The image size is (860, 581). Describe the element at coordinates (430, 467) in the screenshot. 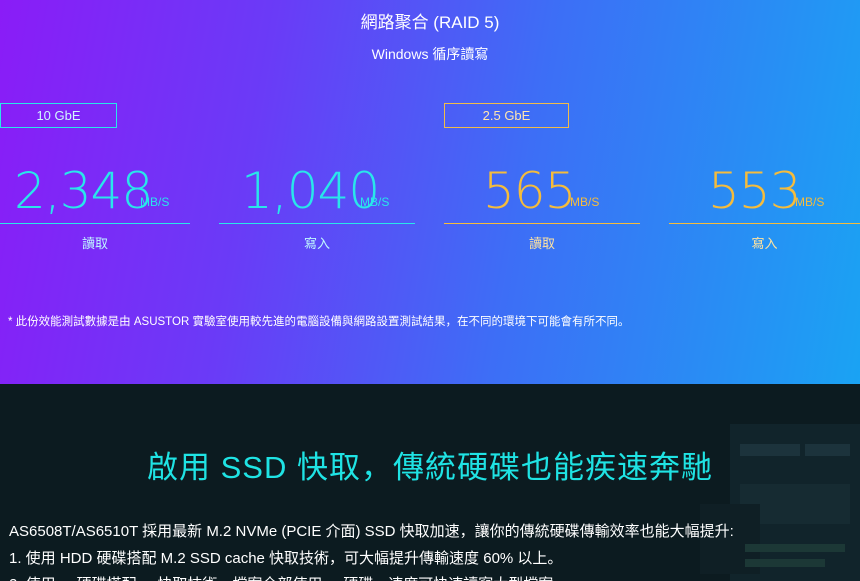

I see `ssd-heading: 啟用 SSD 快取，傳統硬碟也能疾速奔馳` at that location.